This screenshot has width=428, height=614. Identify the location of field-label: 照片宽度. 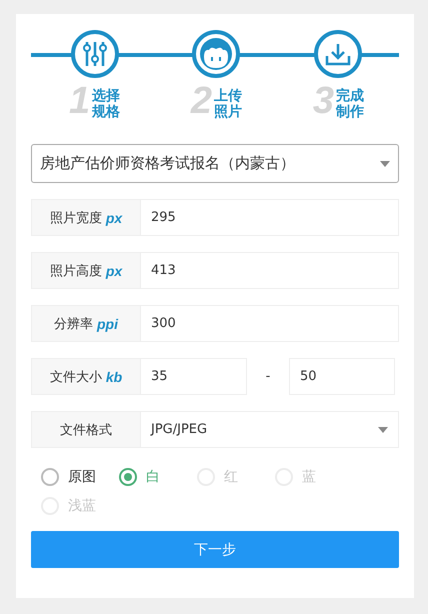
(76, 218).